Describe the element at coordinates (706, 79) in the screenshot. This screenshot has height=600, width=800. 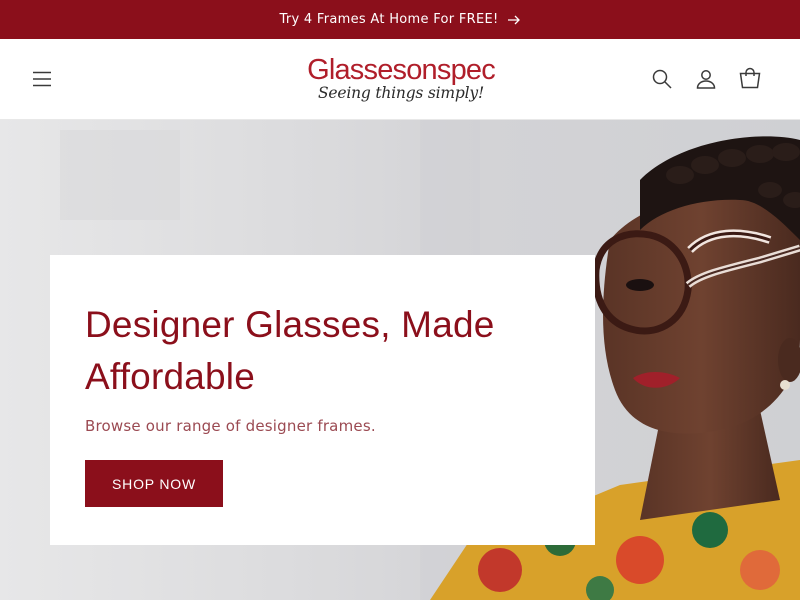
I see `account-icon` at that location.